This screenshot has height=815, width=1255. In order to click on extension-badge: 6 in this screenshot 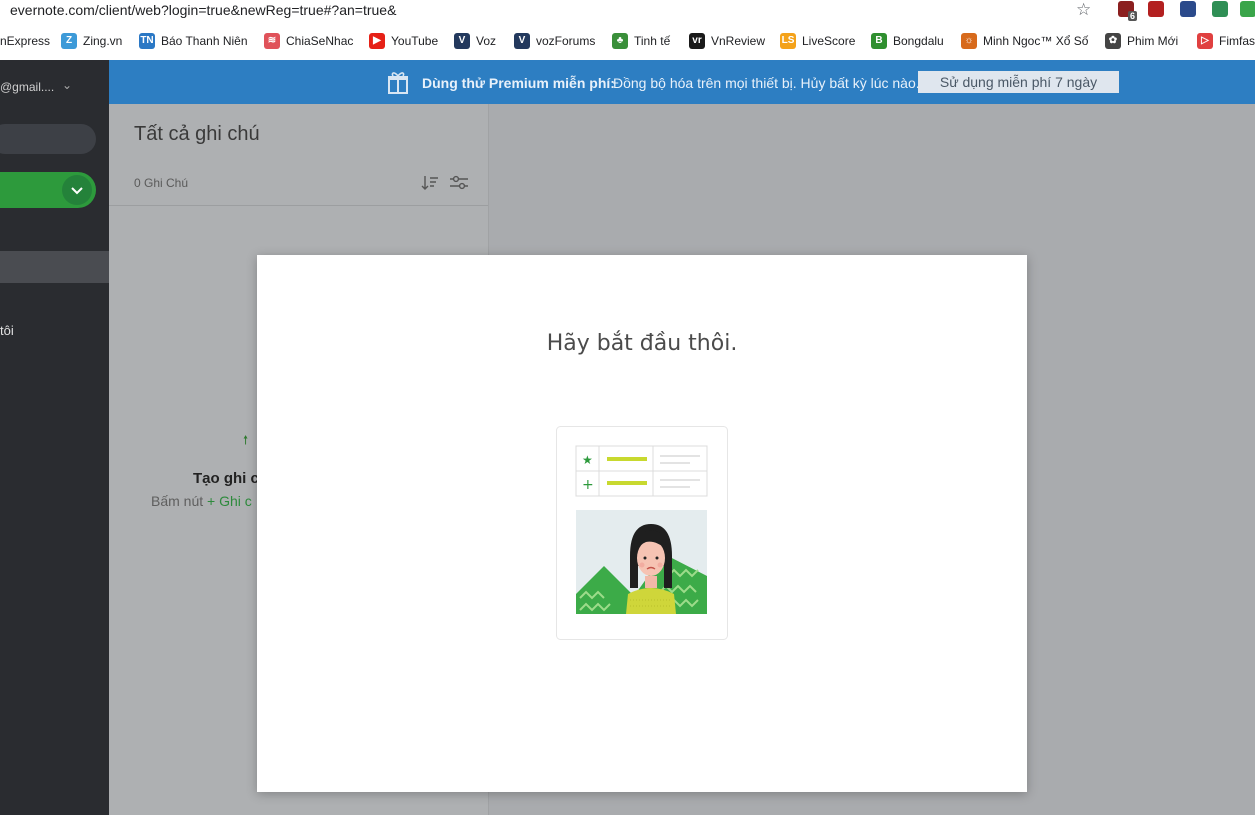, I will do `click(1132, 16)`.